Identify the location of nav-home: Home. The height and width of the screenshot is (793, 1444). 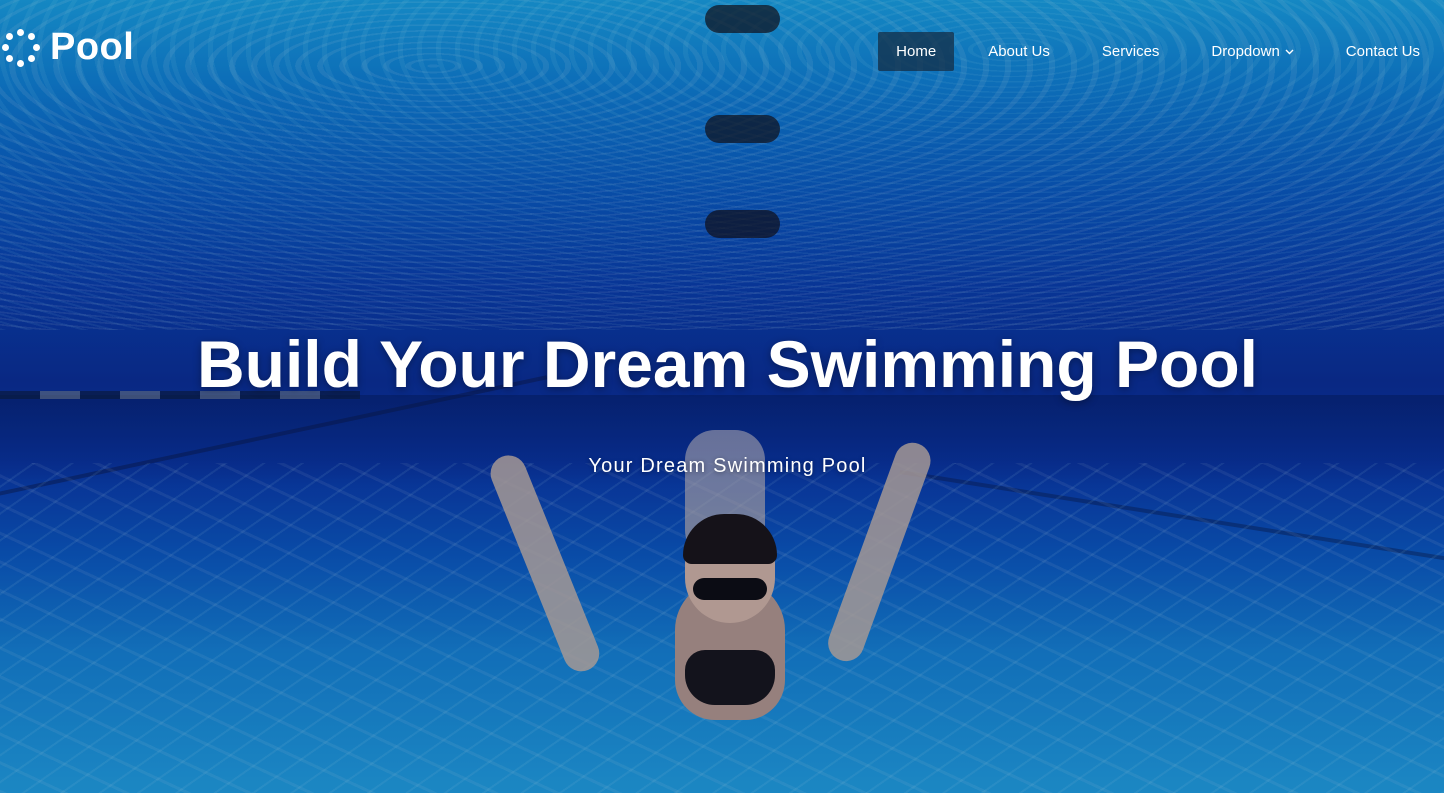
(916, 51).